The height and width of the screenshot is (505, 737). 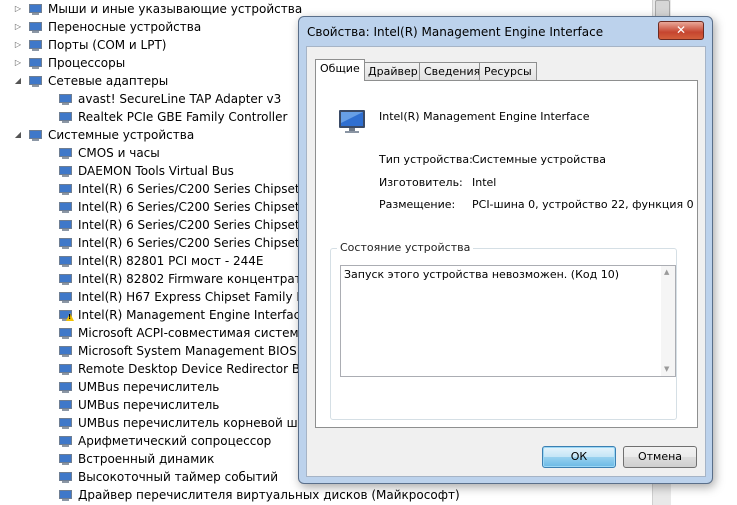 What do you see at coordinates (484, 182) in the screenshot?
I see `field-manufacturer-value: Intel` at bounding box center [484, 182].